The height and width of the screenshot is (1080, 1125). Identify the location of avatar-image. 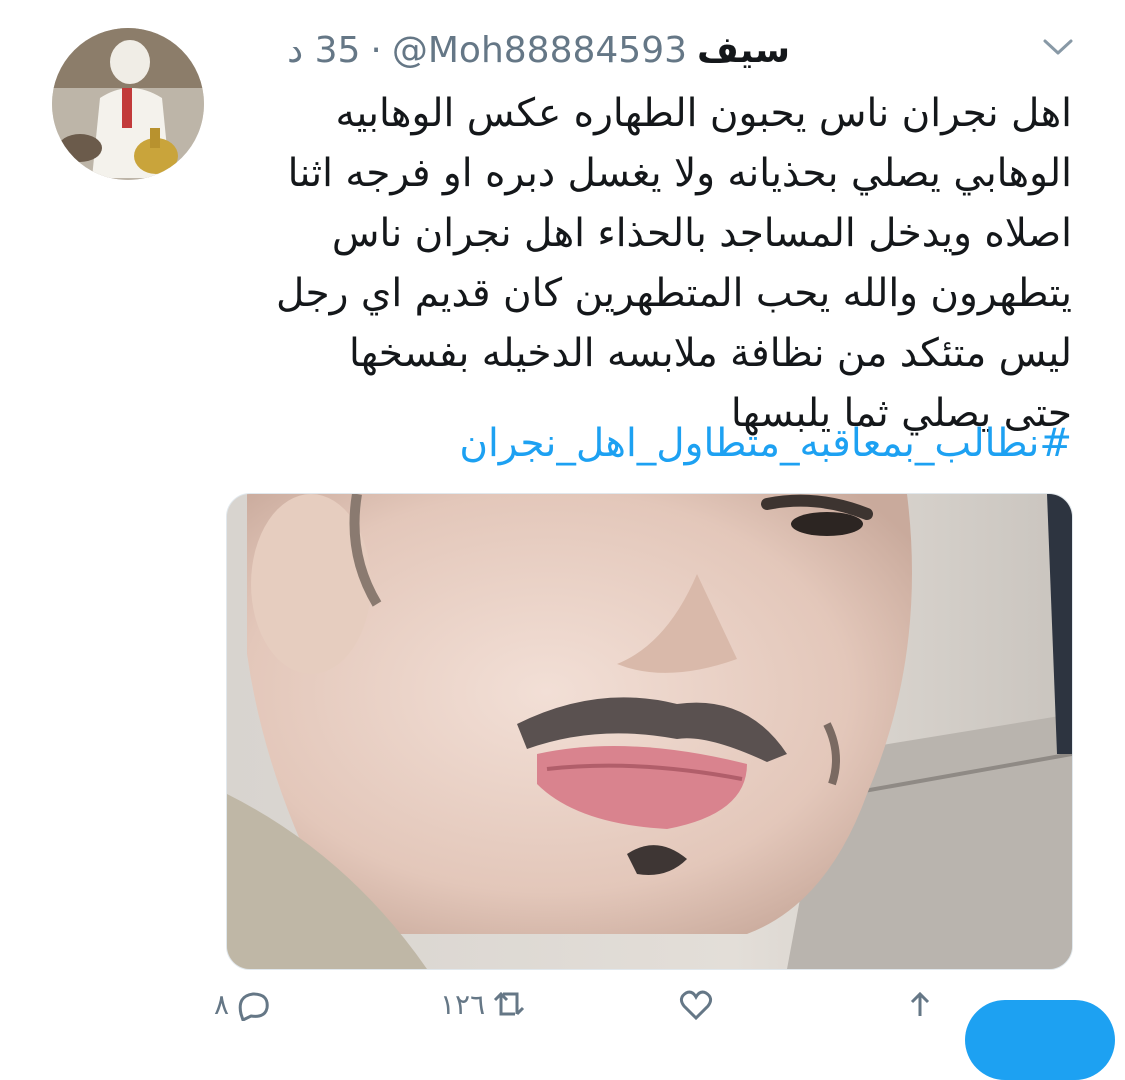
(128, 104).